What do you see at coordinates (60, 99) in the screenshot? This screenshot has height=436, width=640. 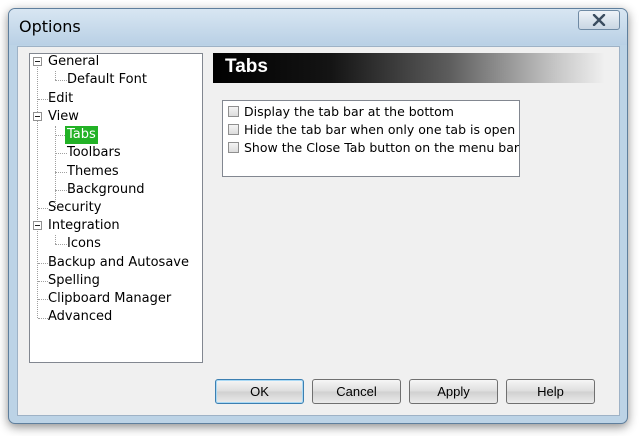 I see `tree-item-edit: Edit` at bounding box center [60, 99].